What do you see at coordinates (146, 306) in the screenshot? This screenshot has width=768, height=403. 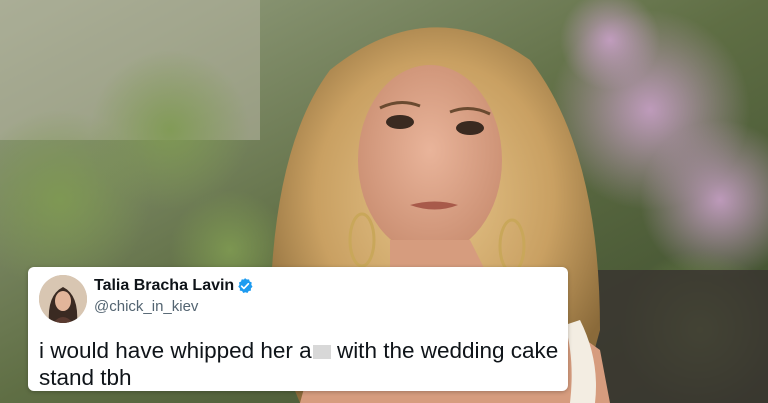 I see `user-handle: @chick_in_kiev` at bounding box center [146, 306].